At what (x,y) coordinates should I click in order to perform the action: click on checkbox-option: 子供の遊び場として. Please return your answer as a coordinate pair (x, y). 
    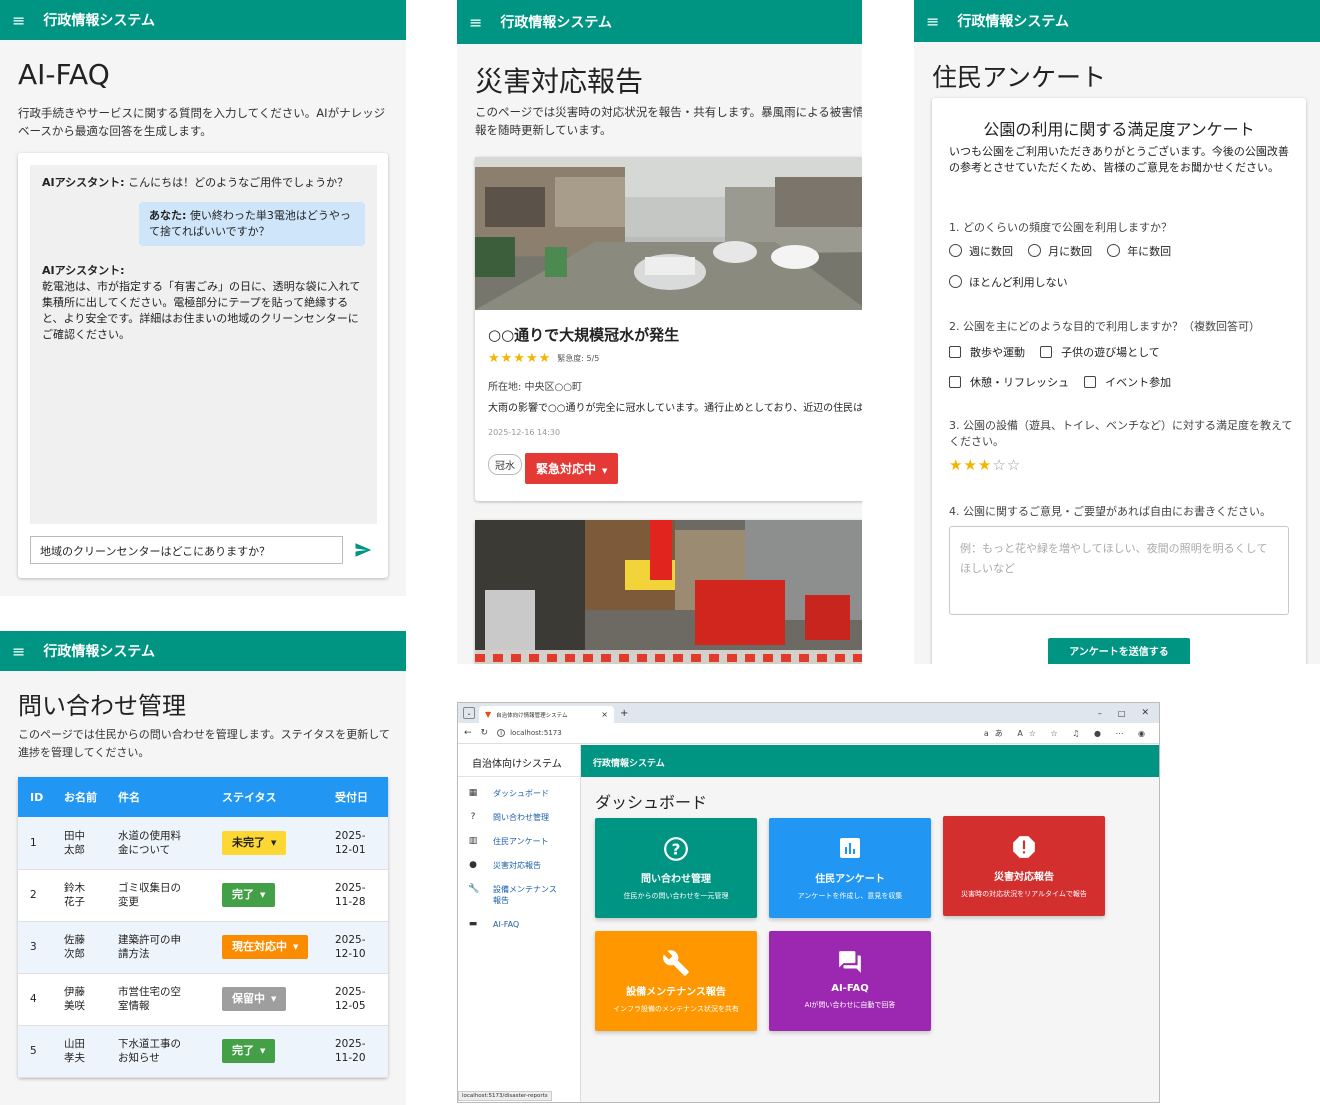
    Looking at the image, I should click on (1100, 352).